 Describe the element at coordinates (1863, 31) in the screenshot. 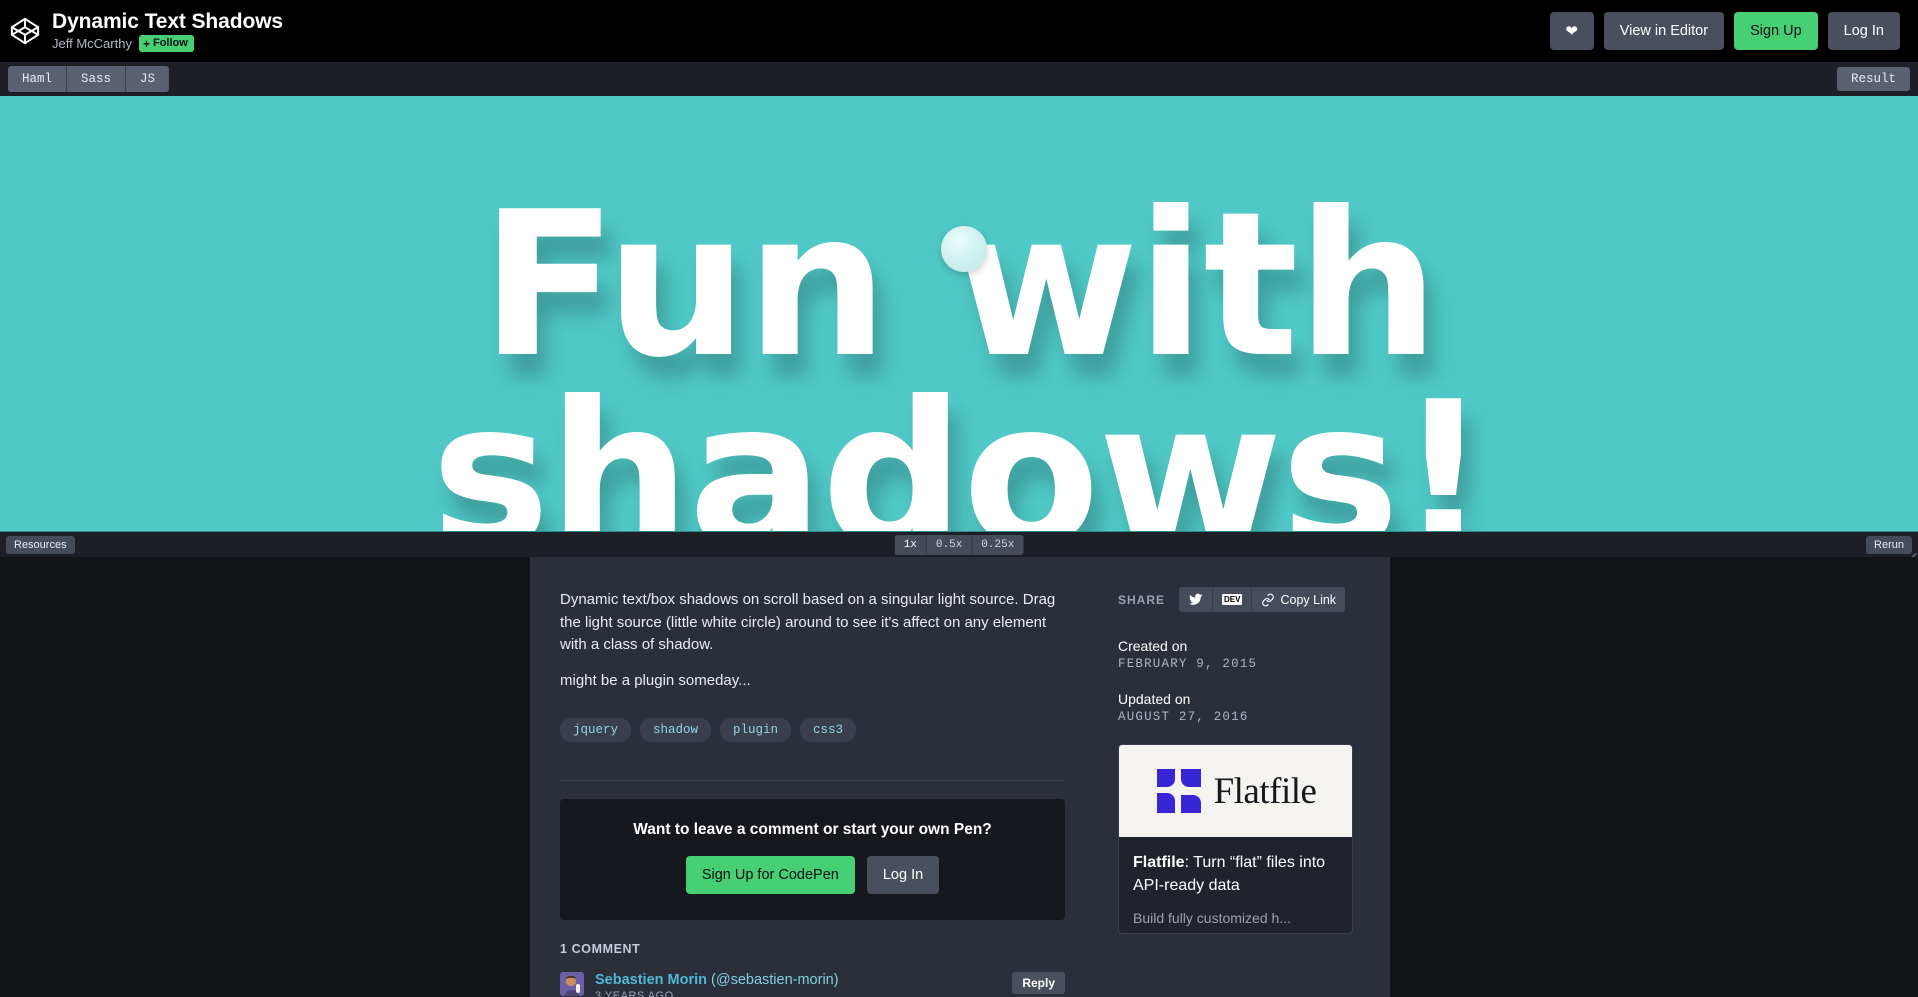

I see `log-in-button: Log In` at that location.